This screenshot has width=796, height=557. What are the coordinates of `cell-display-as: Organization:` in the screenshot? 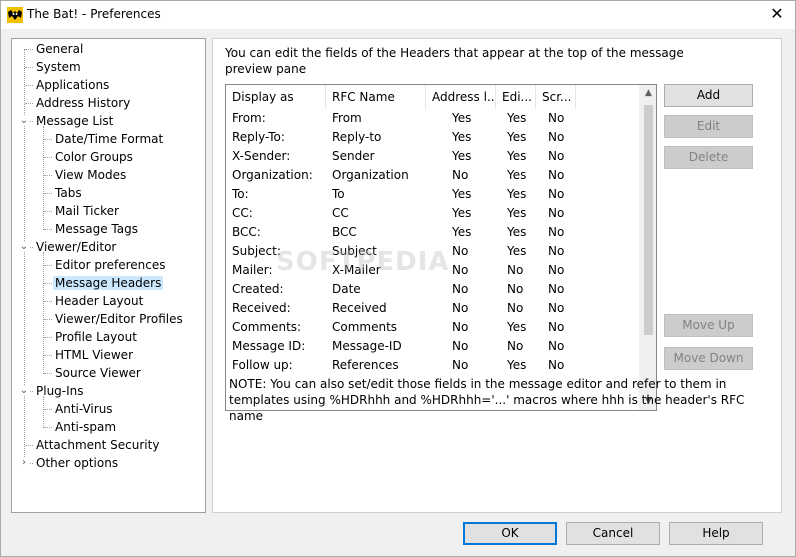 It's located at (272, 175).